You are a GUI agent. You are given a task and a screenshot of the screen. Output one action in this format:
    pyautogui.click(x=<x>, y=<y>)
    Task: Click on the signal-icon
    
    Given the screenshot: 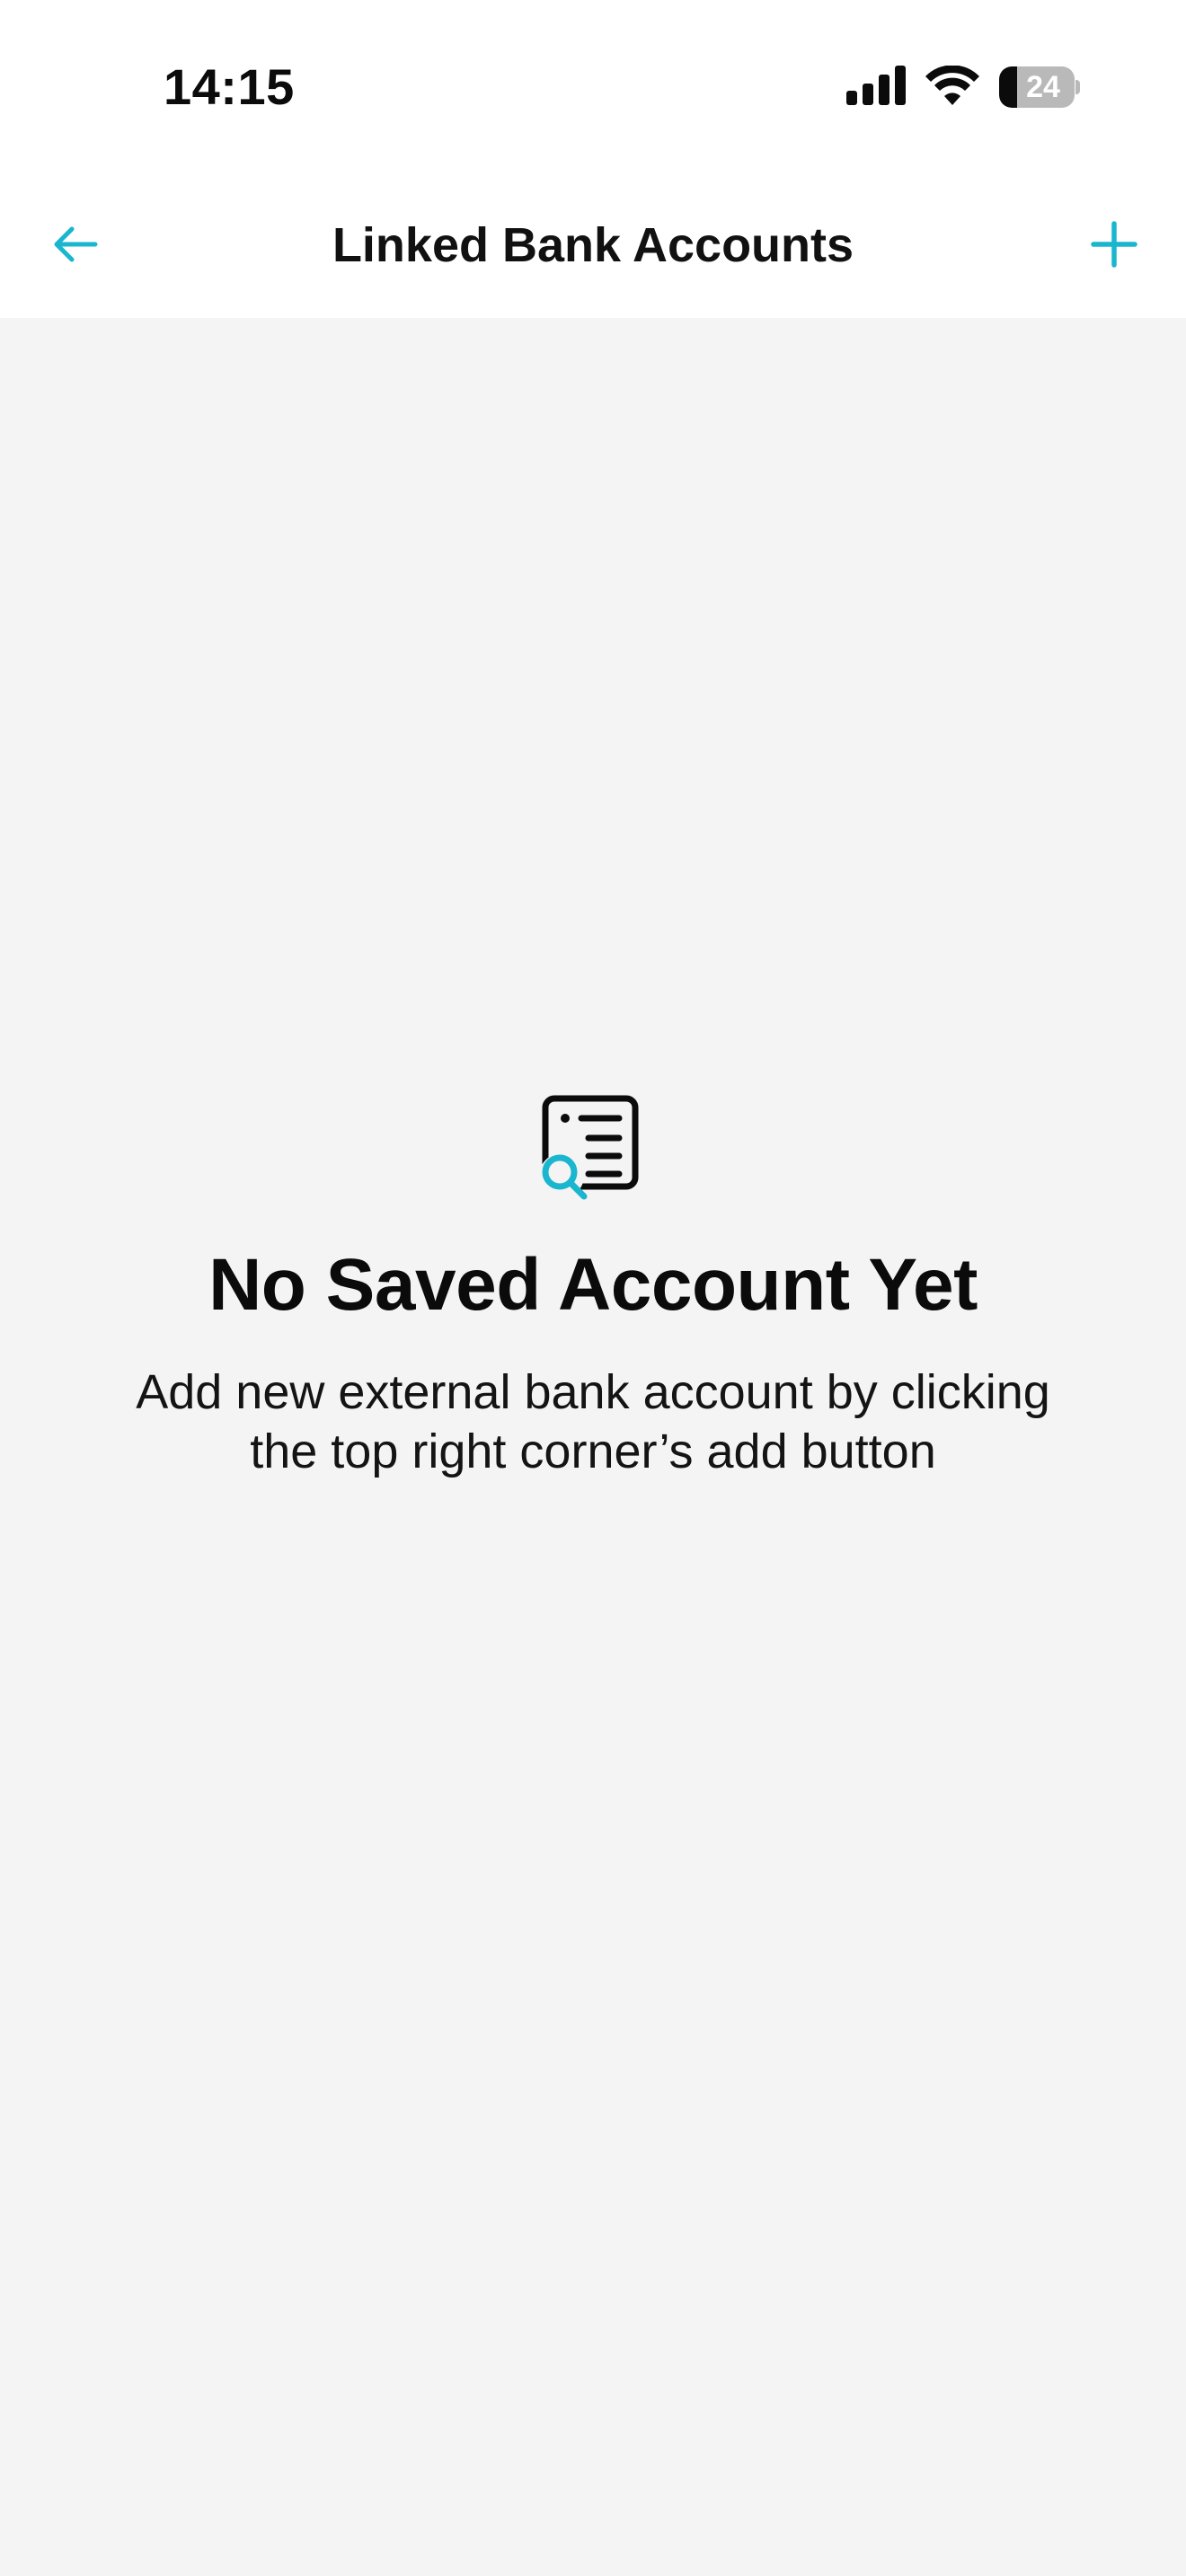 What is the action you would take?
    pyautogui.click(x=876, y=87)
    